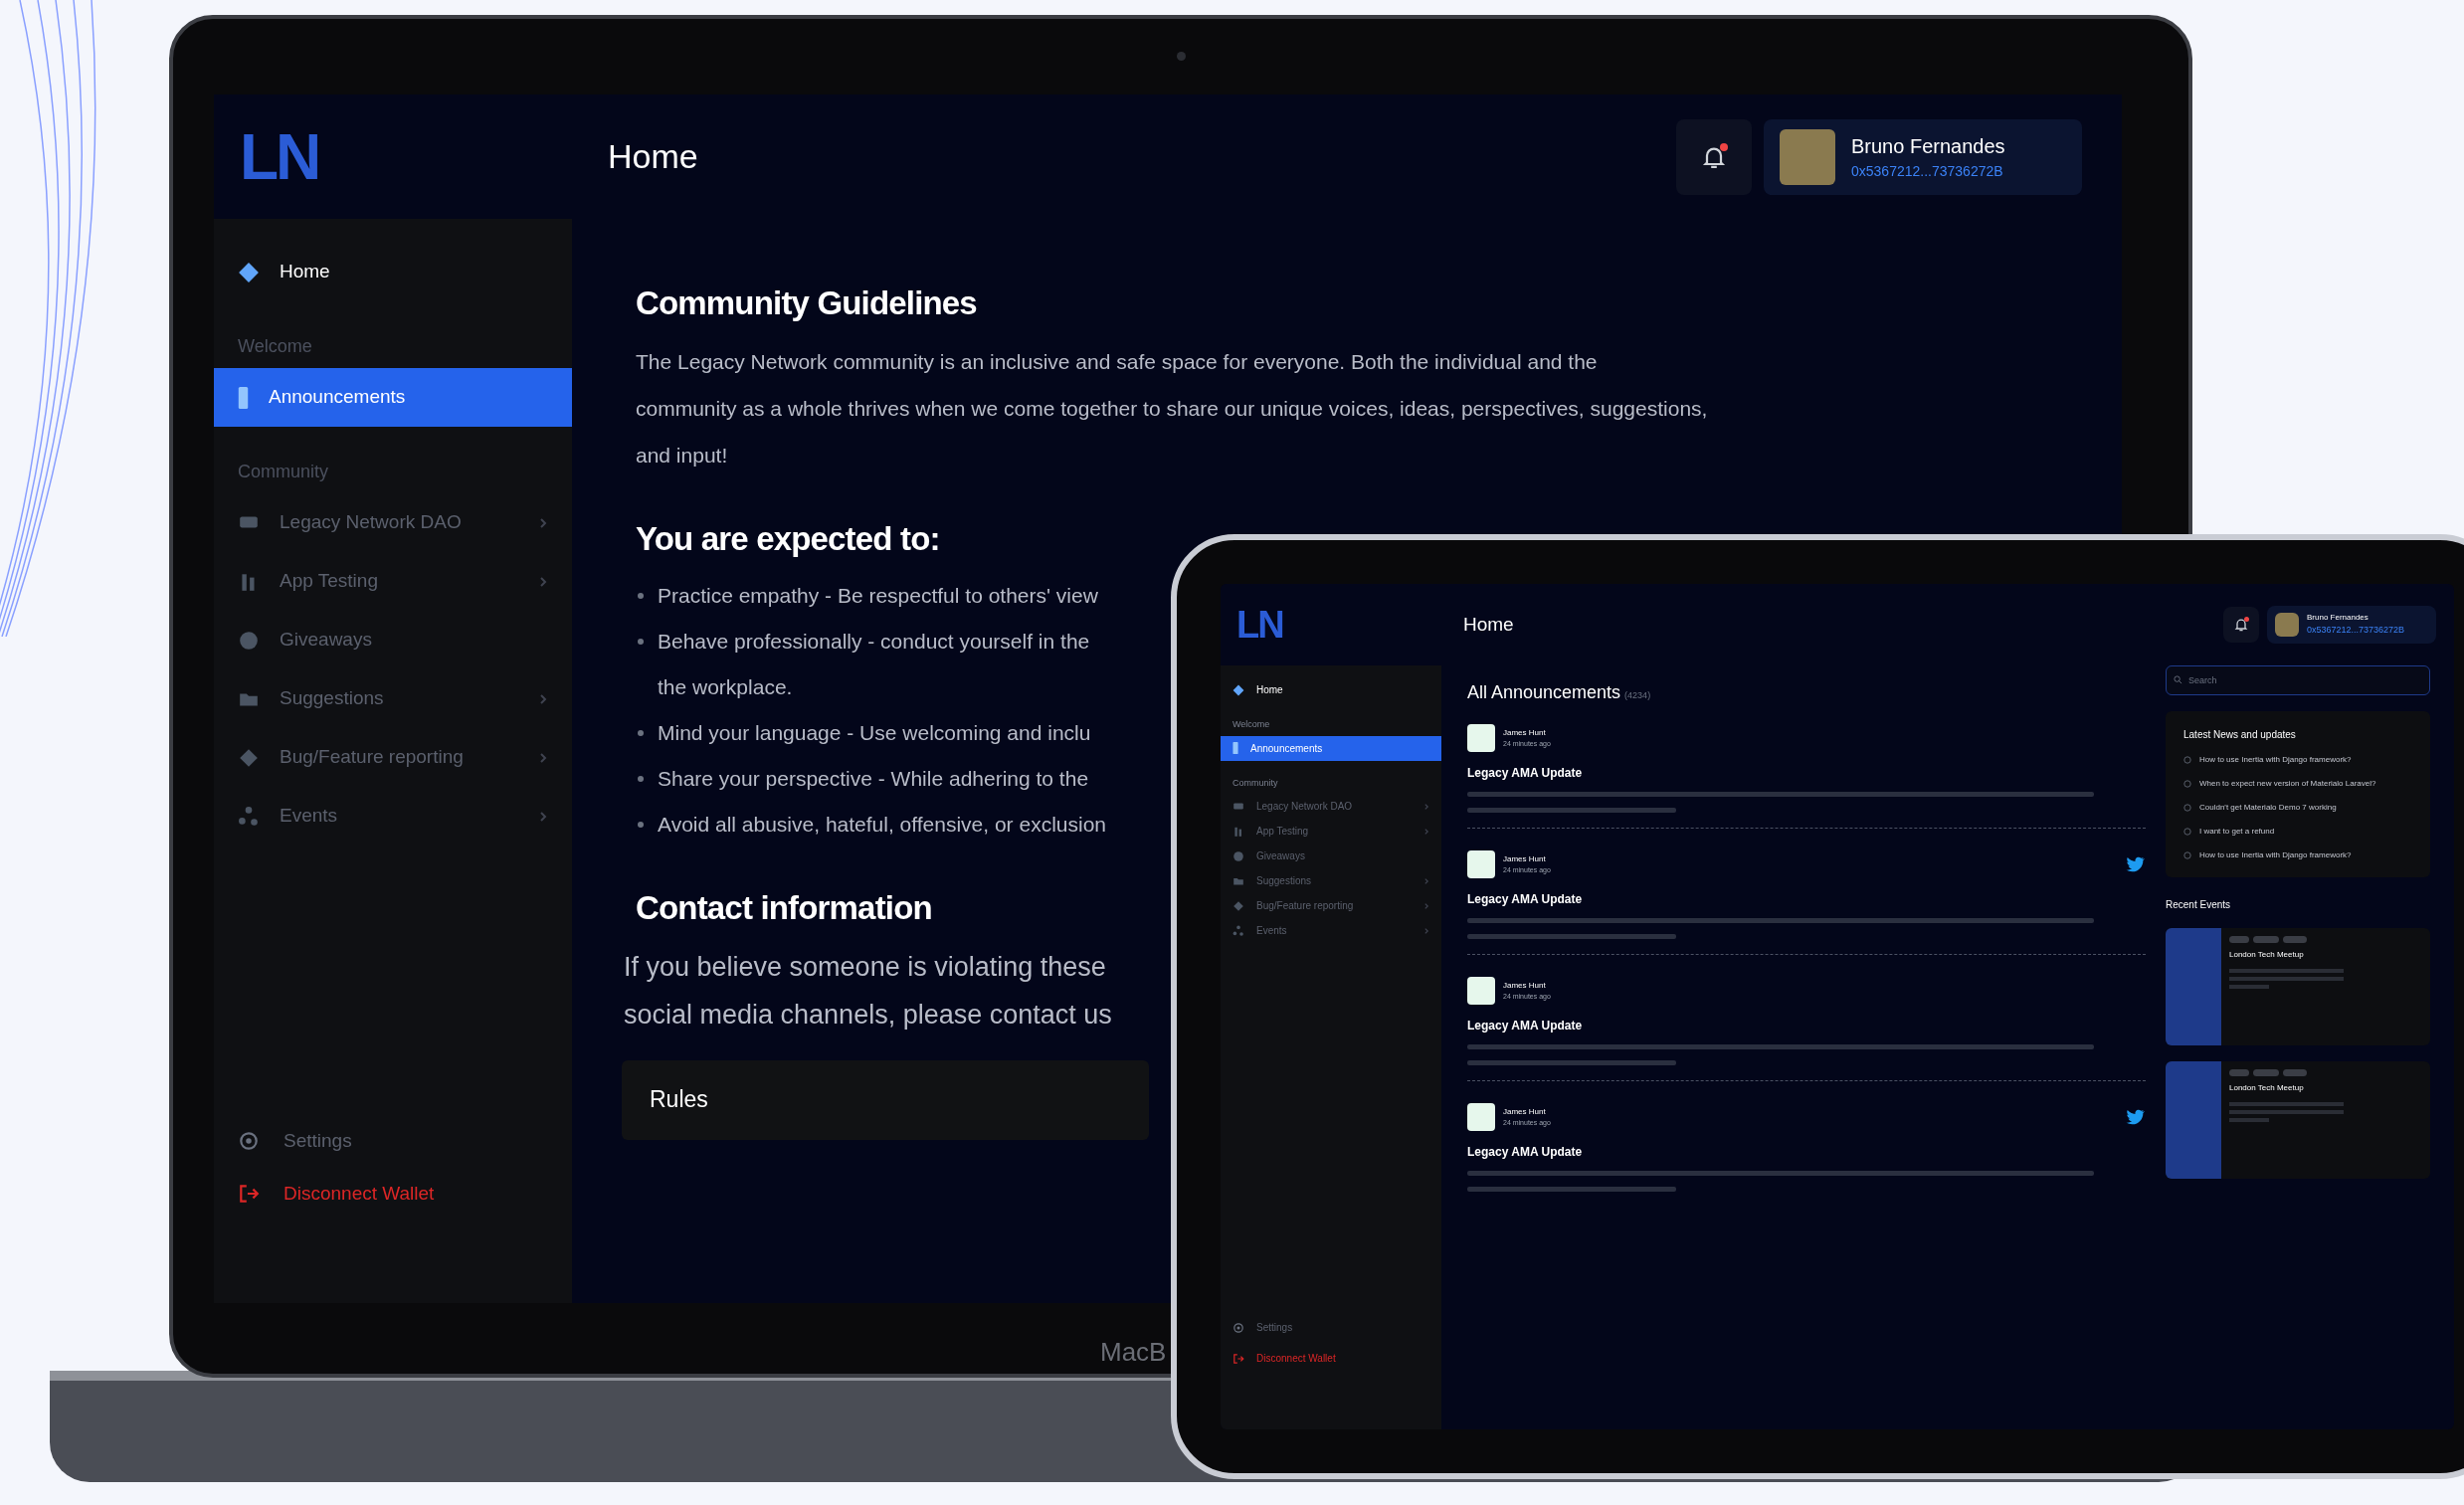 This screenshot has height=1505, width=2464. I want to click on bell-icon, so click(2241, 625).